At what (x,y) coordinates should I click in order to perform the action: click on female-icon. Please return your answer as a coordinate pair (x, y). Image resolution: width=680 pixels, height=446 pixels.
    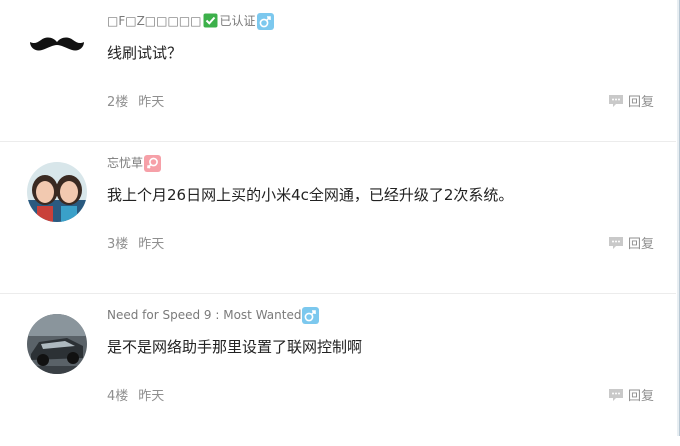
    Looking at the image, I should click on (153, 163).